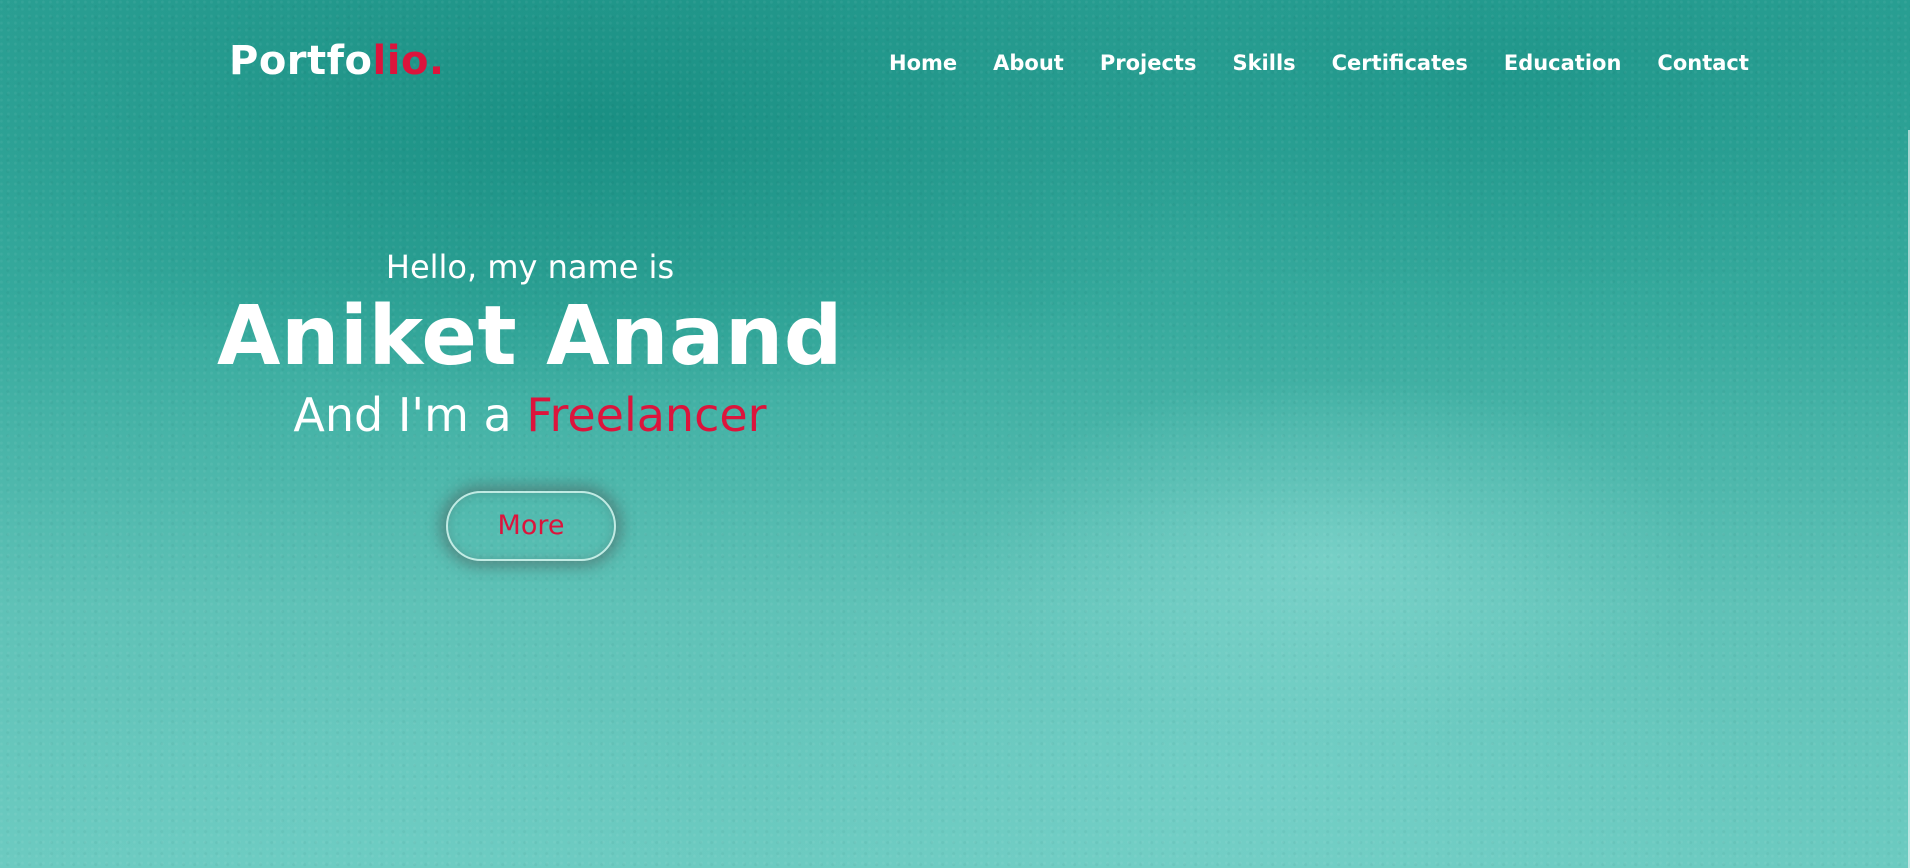  I want to click on hero-greeting: Hello, my name is, so click(530, 267).